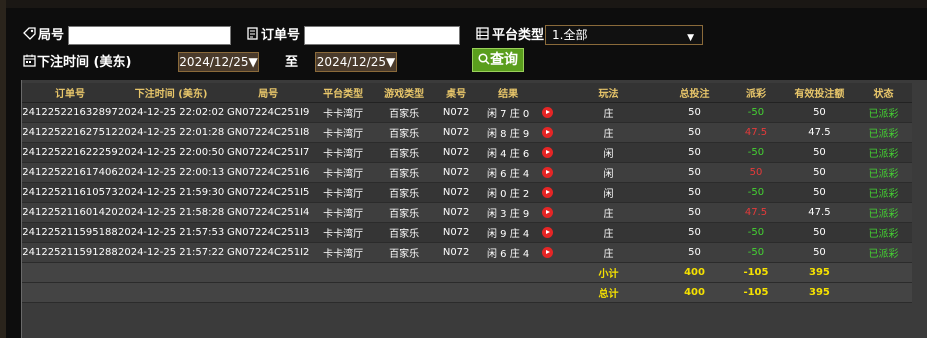  What do you see at coordinates (70, 152) in the screenshot?
I see `cell-order-no: 241225221622259` at bounding box center [70, 152].